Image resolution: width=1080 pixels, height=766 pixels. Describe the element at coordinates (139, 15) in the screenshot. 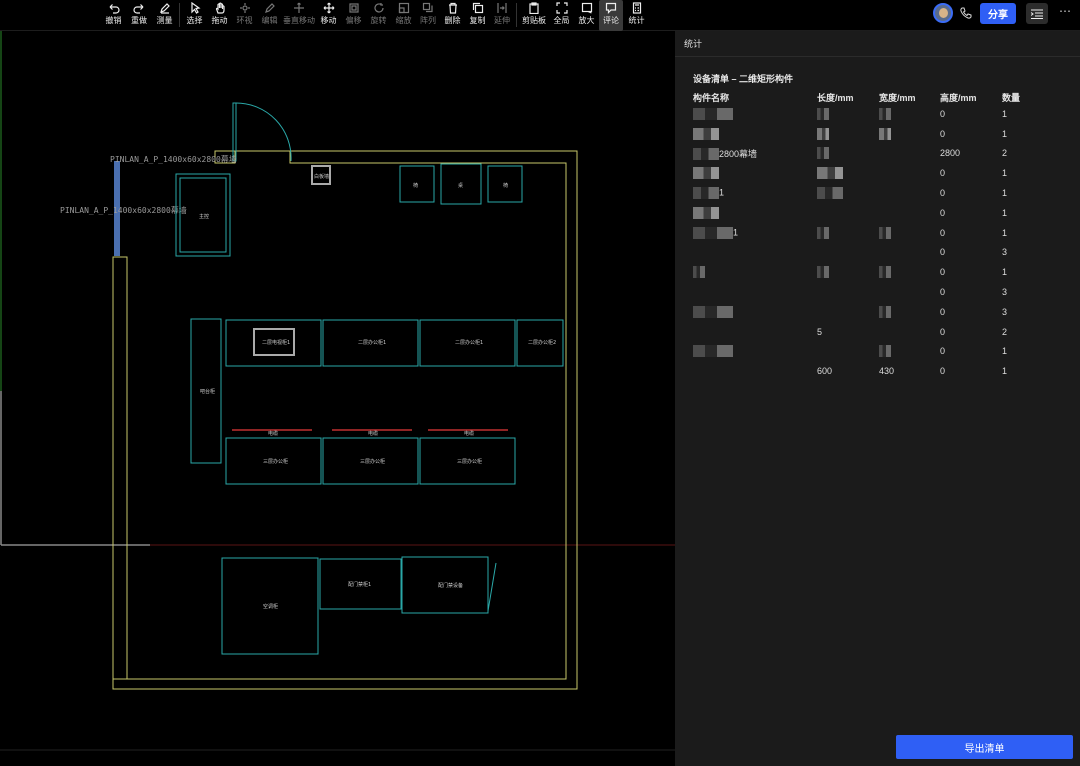

I see `tool-redo-button: 重做` at that location.